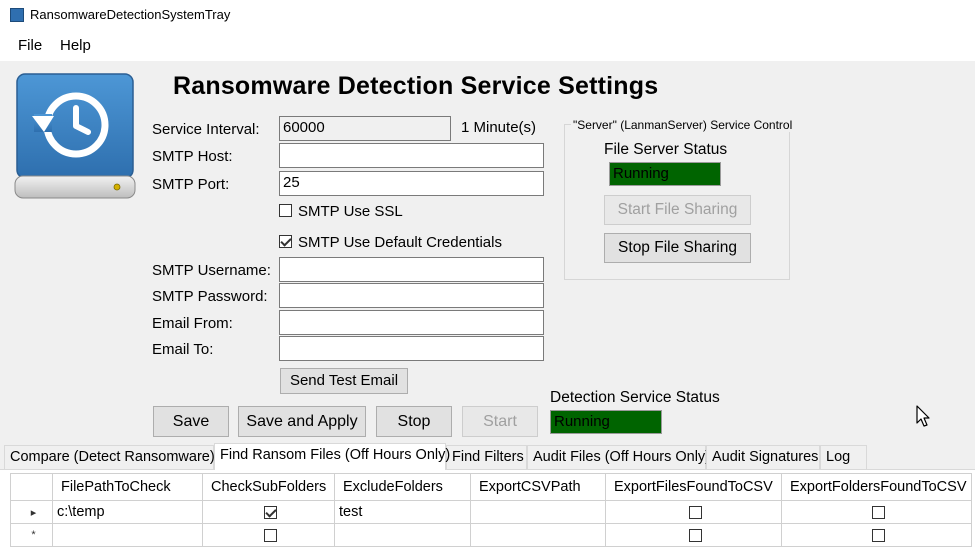 The width and height of the screenshot is (975, 547). What do you see at coordinates (416, 86) in the screenshot?
I see `page-title: Ransomware Detection Service Settings` at bounding box center [416, 86].